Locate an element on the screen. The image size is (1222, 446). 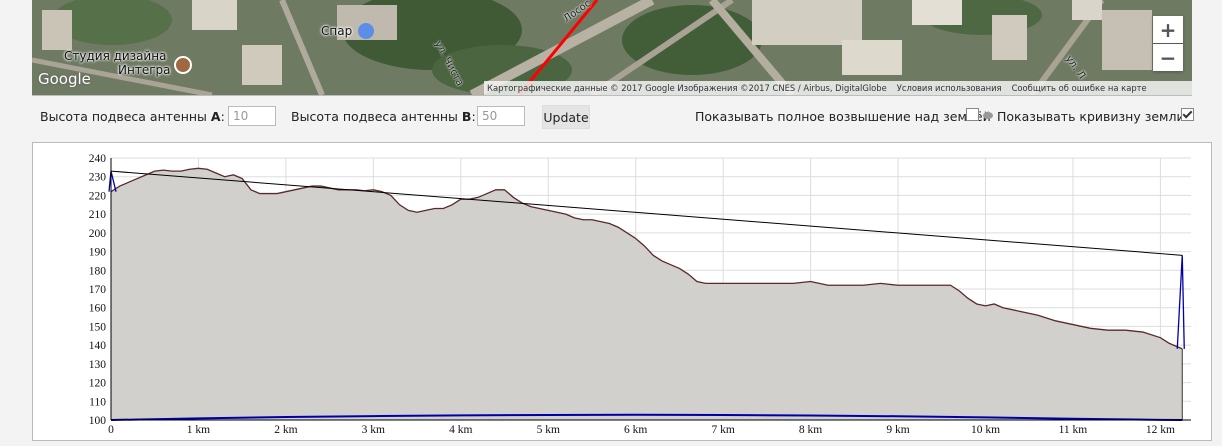
x-tick-label: 4 km is located at coordinates (460, 430).